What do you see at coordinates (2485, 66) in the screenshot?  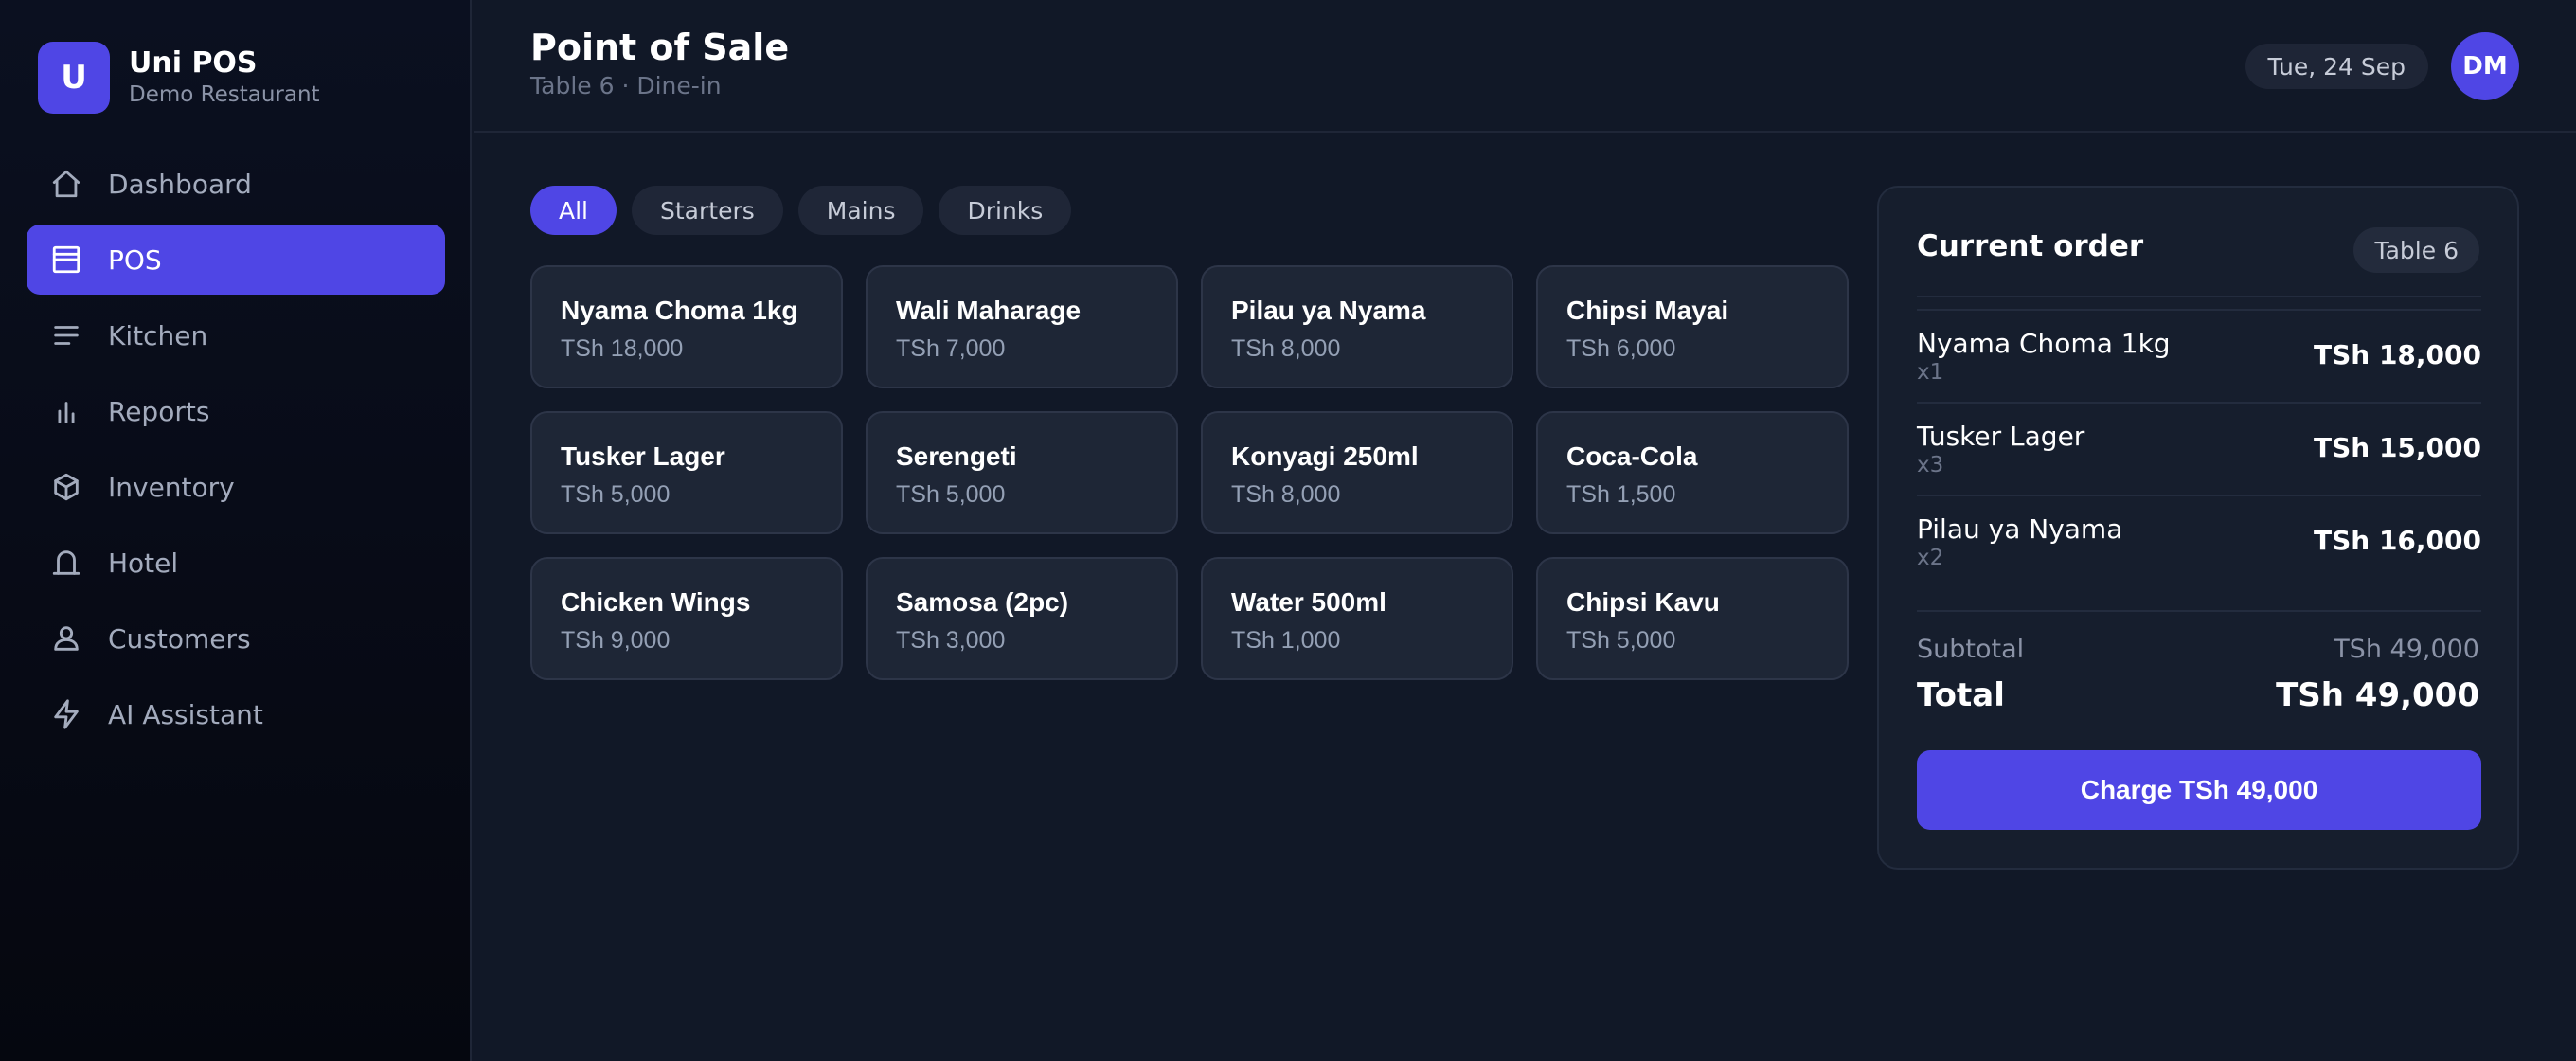 I see `avatar: DM` at bounding box center [2485, 66].